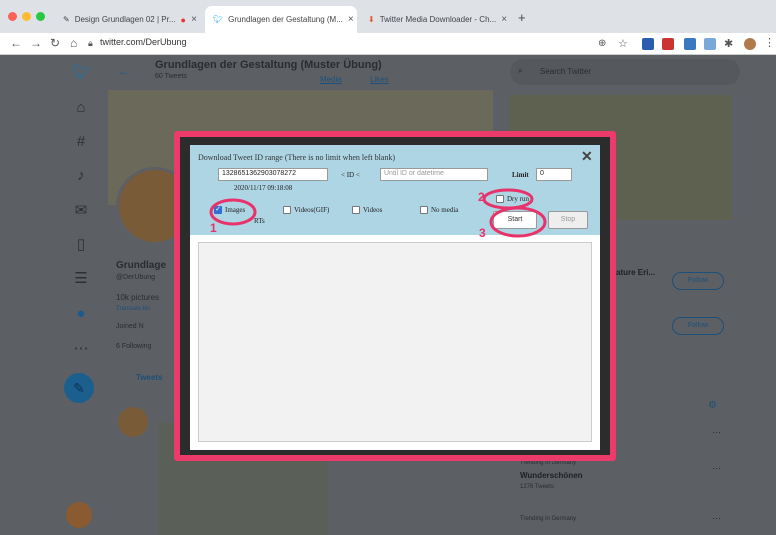 The width and height of the screenshot is (776, 535). Describe the element at coordinates (378, 213) in the screenshot. I see `annotation-layer` at that location.